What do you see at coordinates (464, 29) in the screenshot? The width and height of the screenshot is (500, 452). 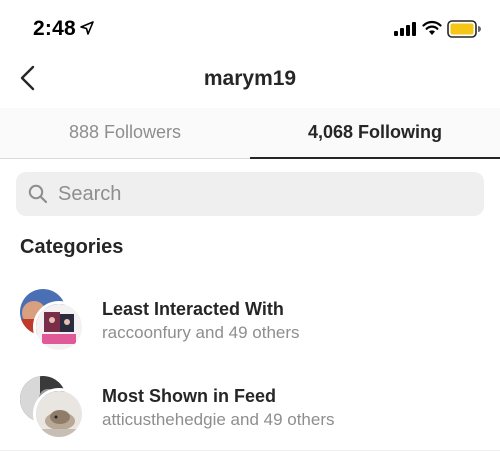 I see `battery-icon` at bounding box center [464, 29].